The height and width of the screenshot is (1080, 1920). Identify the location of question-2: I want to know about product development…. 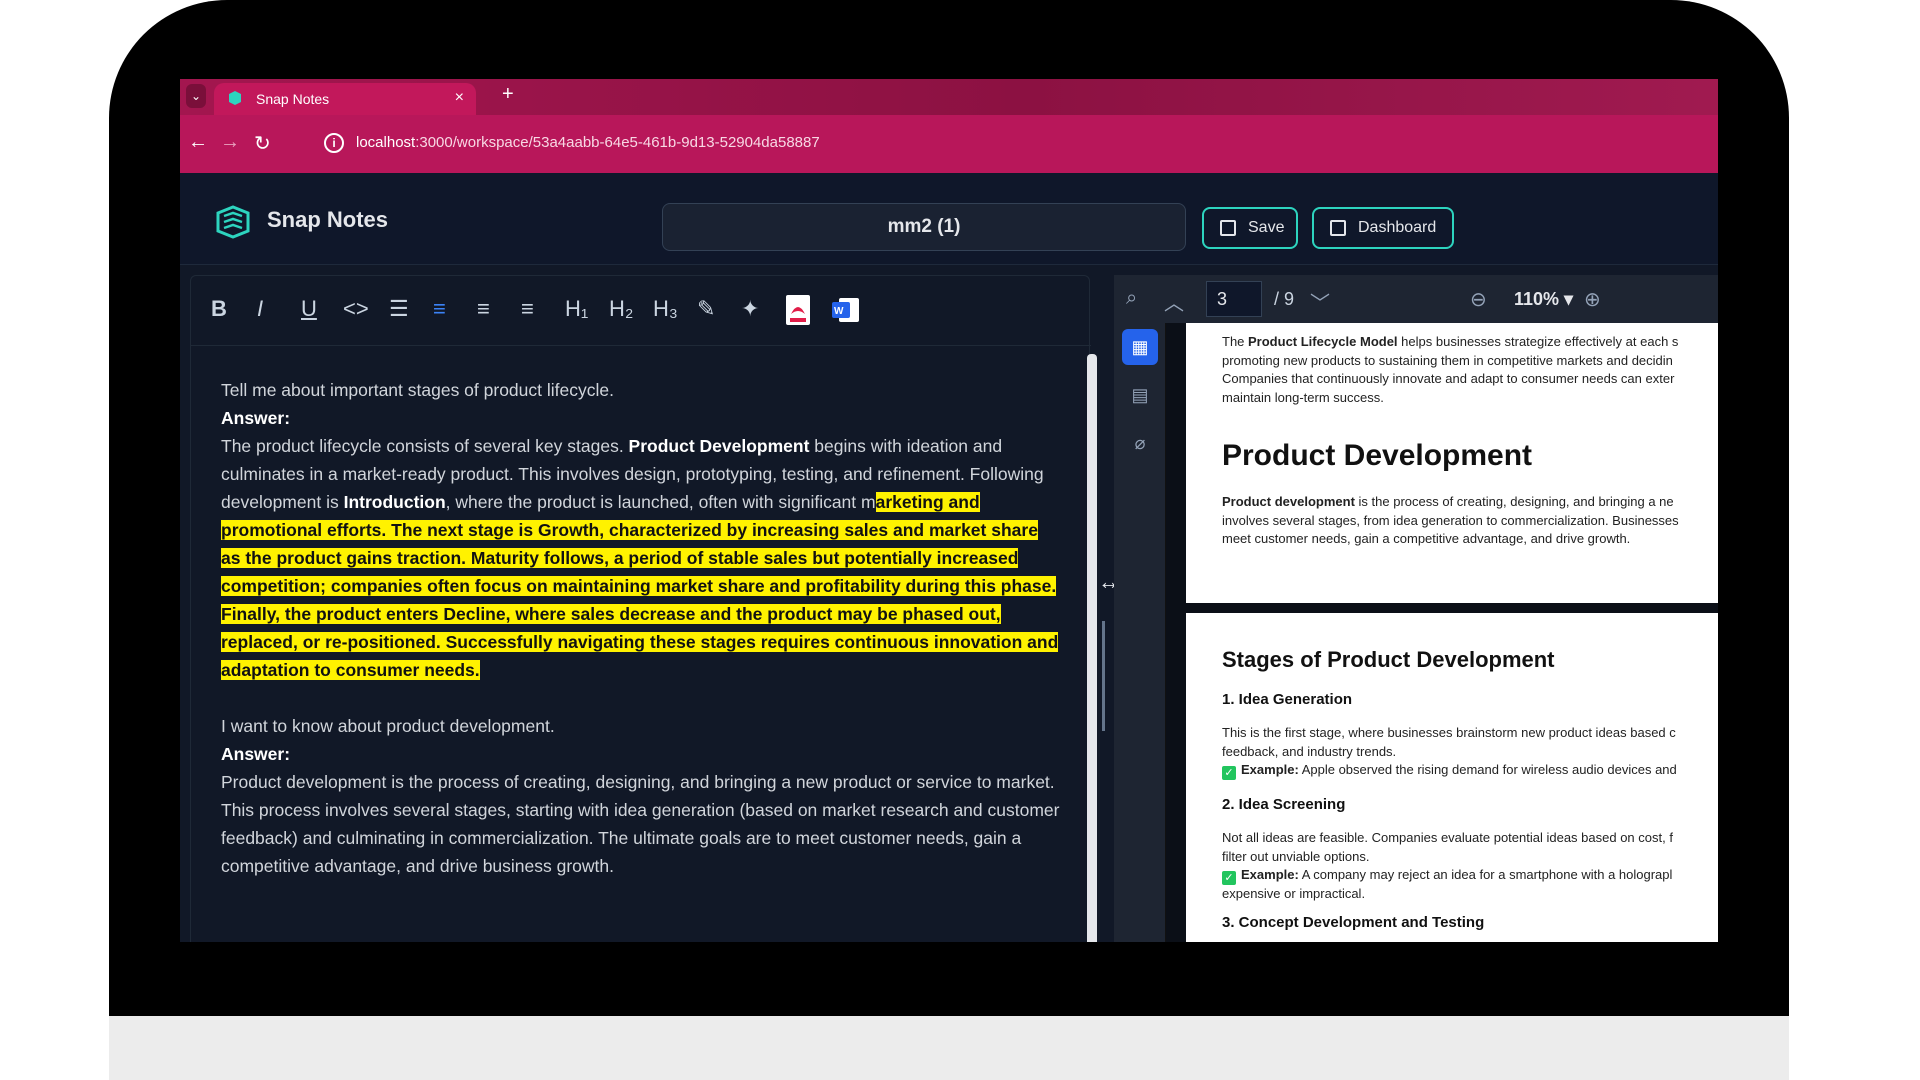
(388, 726).